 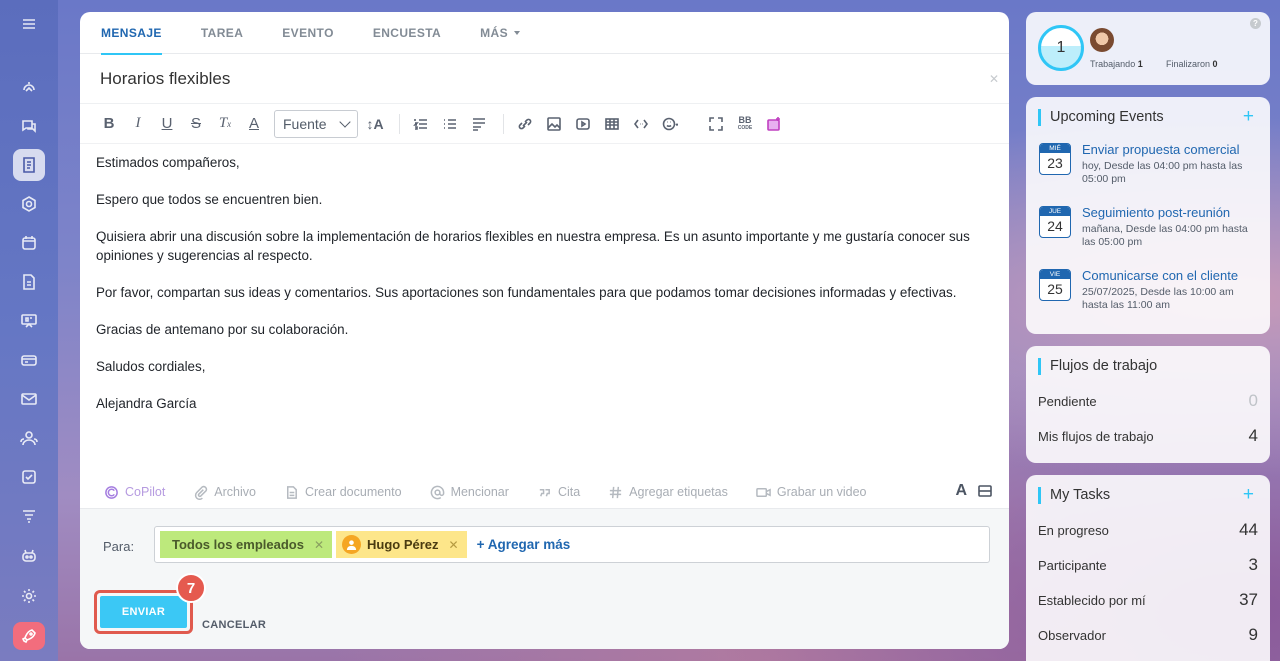 I want to click on emoji-button, so click(x=670, y=124).